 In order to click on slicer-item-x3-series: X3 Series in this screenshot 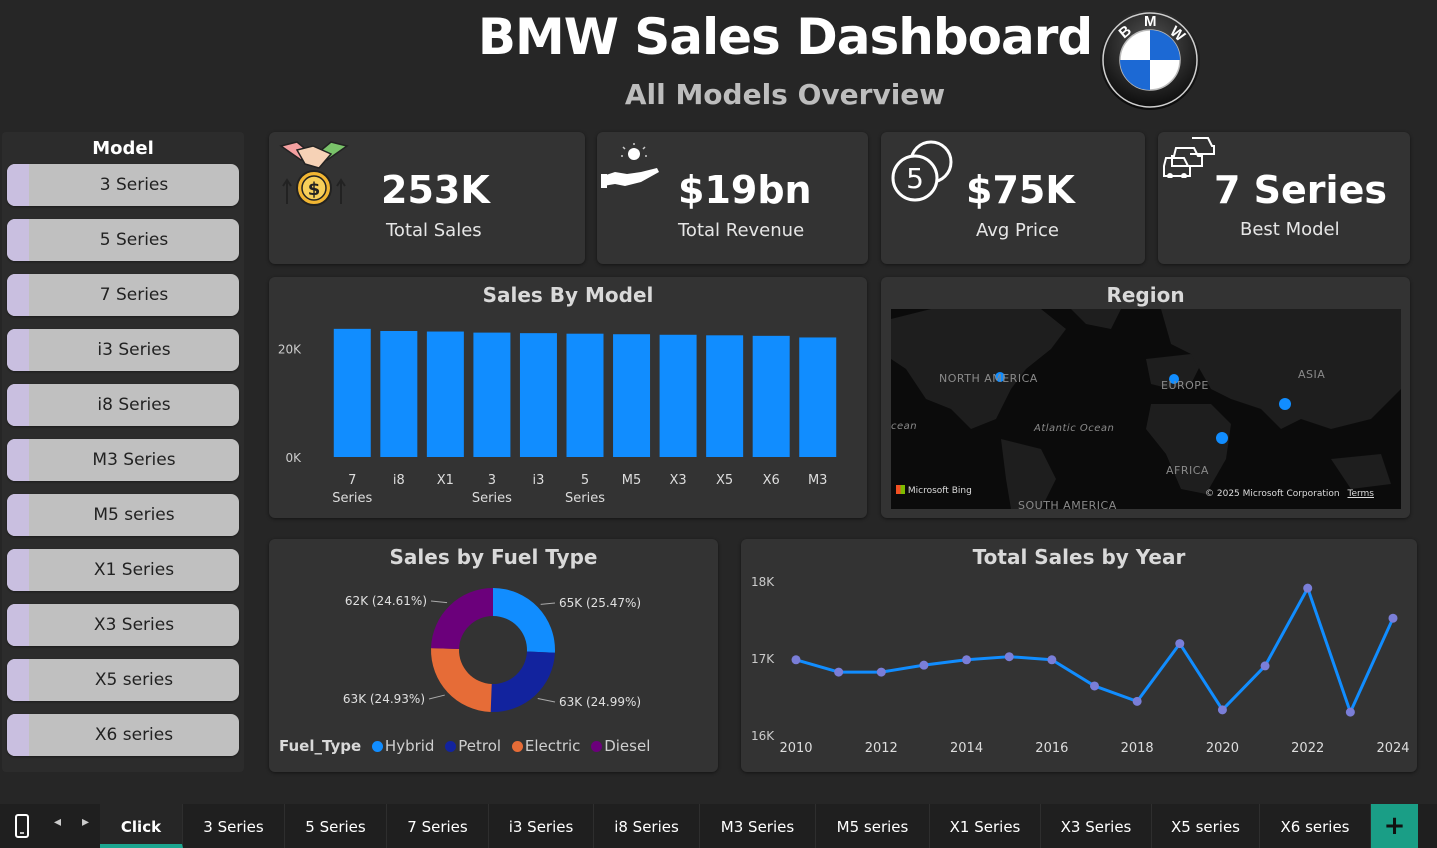, I will do `click(123, 625)`.